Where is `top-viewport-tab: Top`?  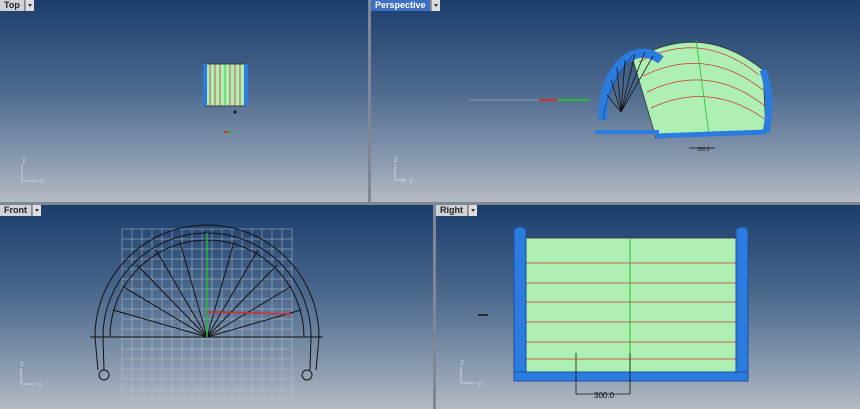 top-viewport-tab: Top is located at coordinates (17, 5).